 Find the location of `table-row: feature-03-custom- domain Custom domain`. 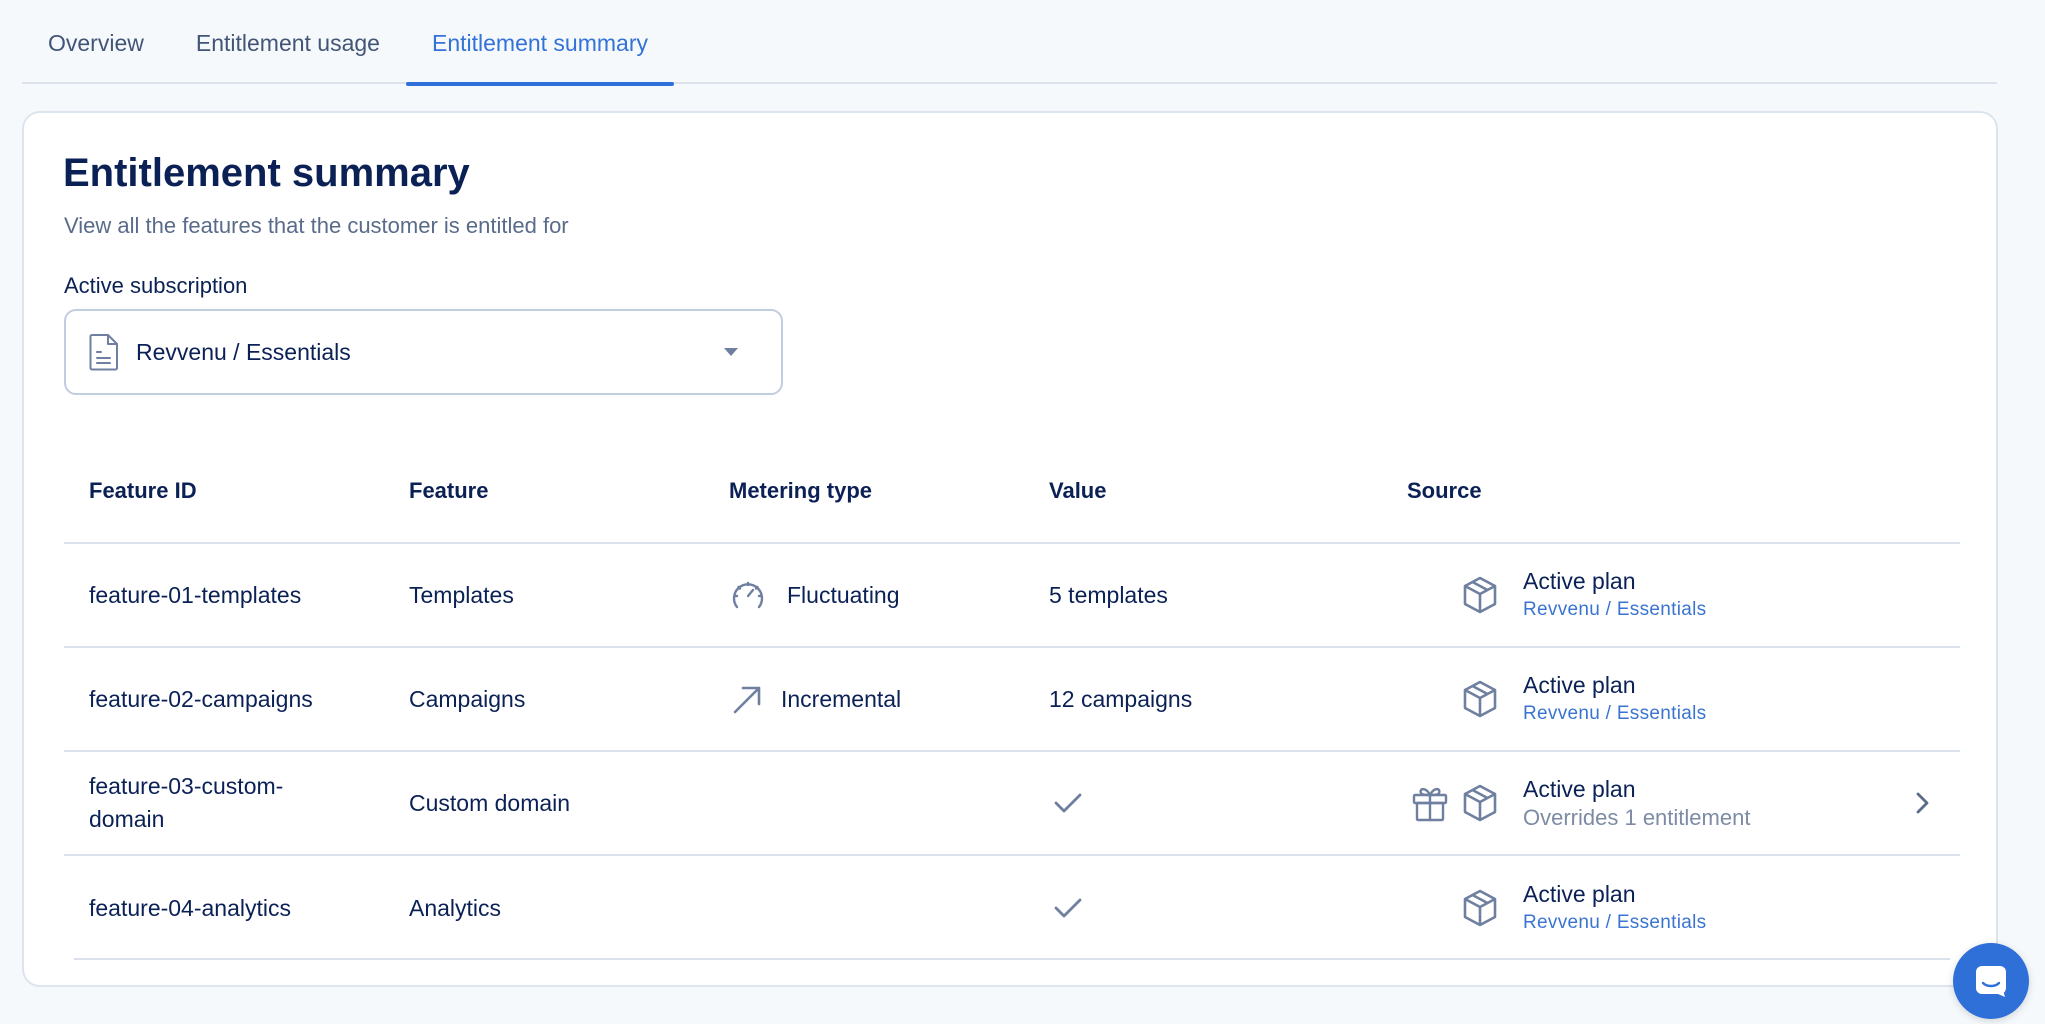

table-row: feature-03-custom- domain Custom domain is located at coordinates (1012, 804).